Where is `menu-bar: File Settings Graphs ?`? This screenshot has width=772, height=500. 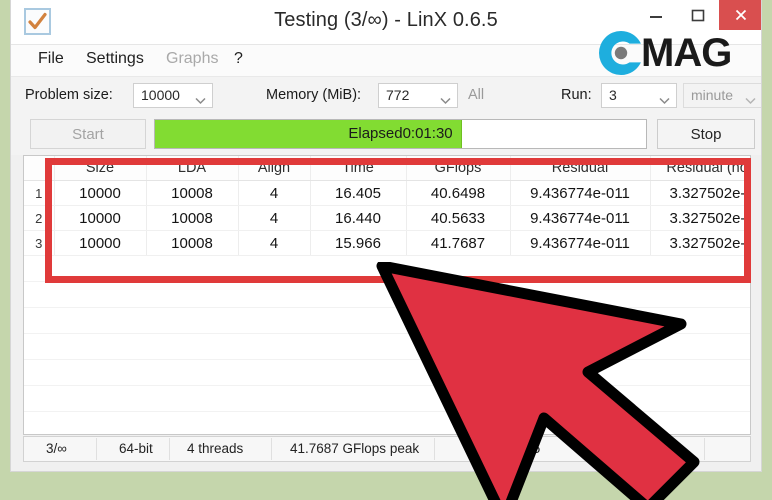
menu-bar: File Settings Graphs ? is located at coordinates (386, 61).